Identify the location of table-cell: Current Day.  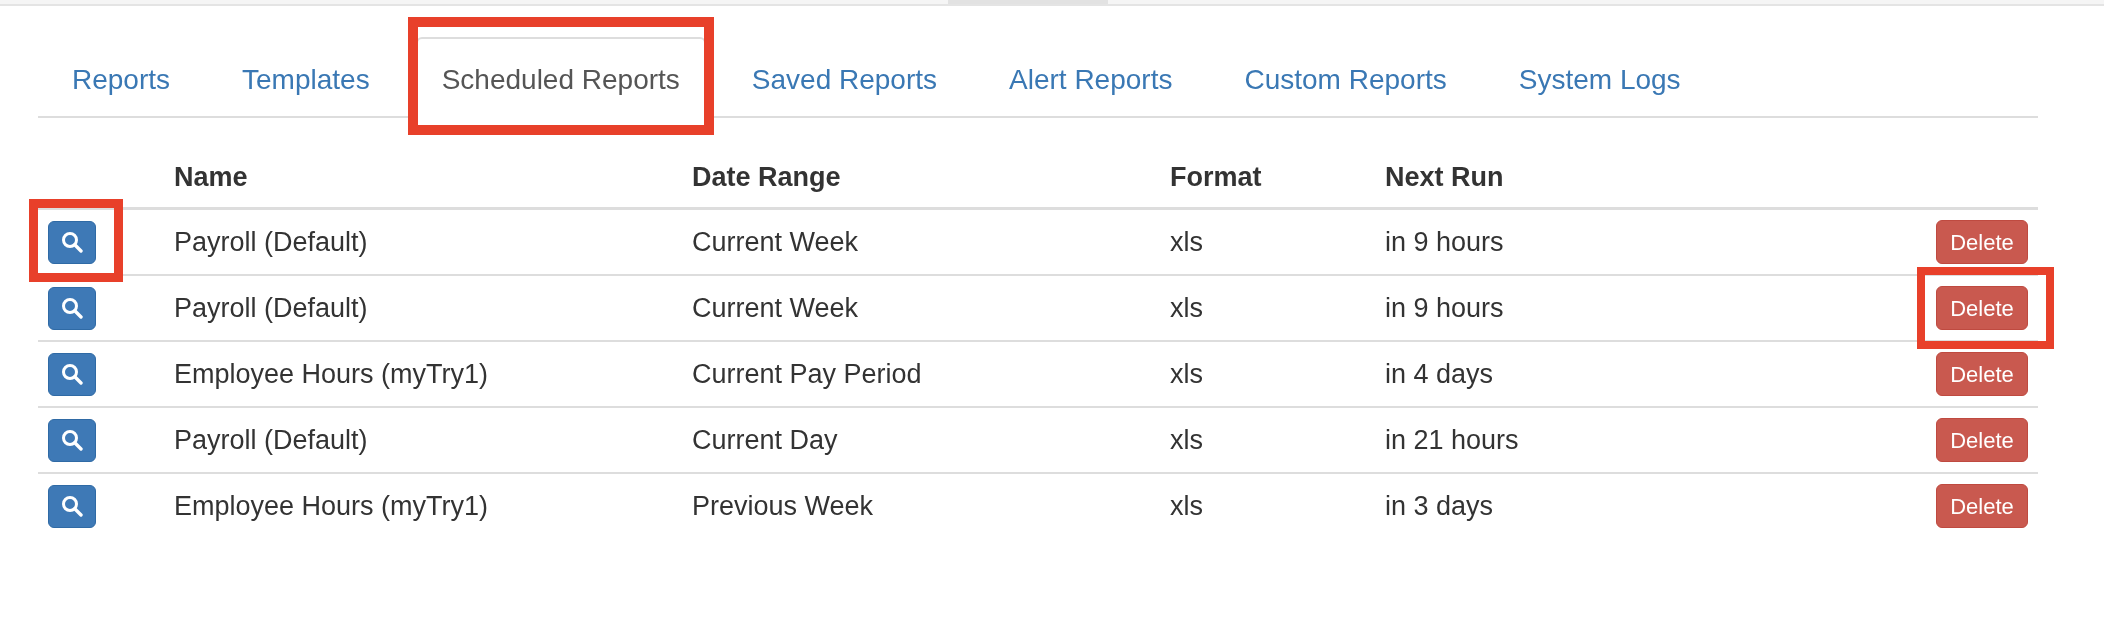
(765, 439).